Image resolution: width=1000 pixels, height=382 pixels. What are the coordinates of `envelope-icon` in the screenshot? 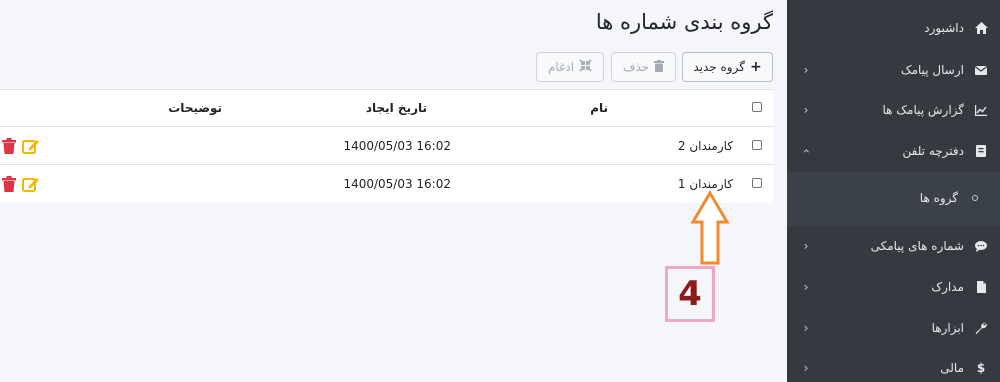 It's located at (981, 70).